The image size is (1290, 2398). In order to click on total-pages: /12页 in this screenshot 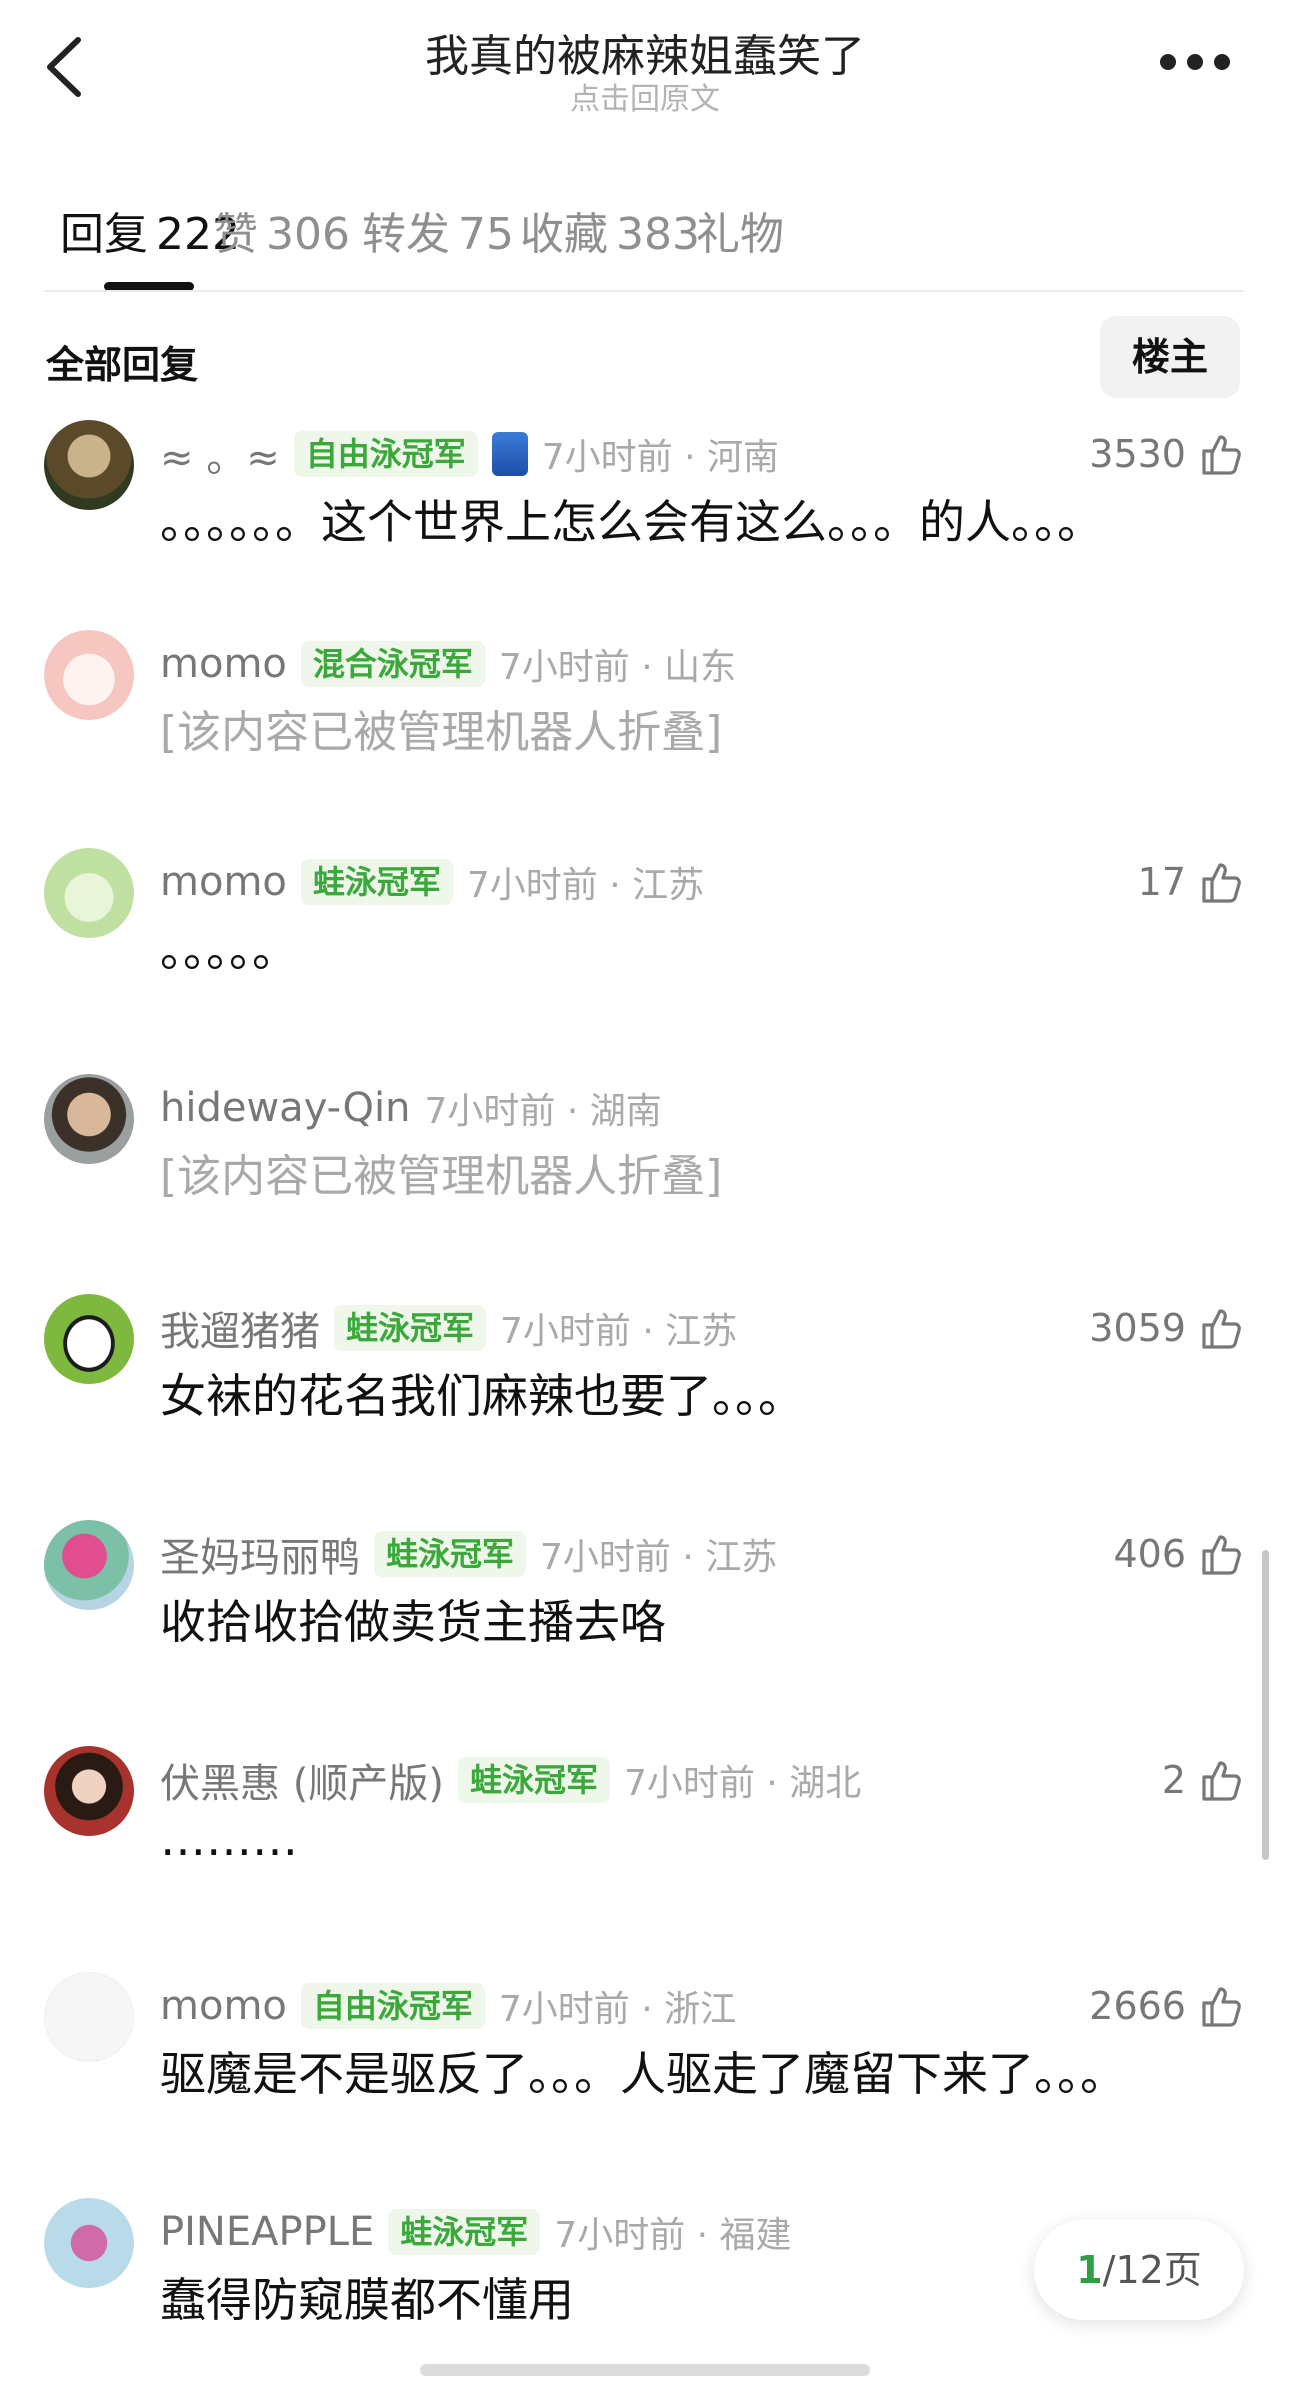, I will do `click(1152, 2270)`.